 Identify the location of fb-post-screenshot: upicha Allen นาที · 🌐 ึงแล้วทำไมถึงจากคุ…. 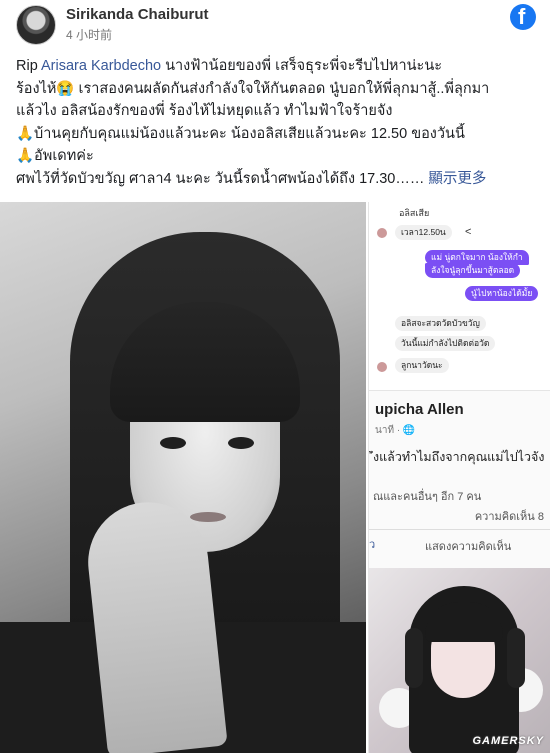
(459, 479).